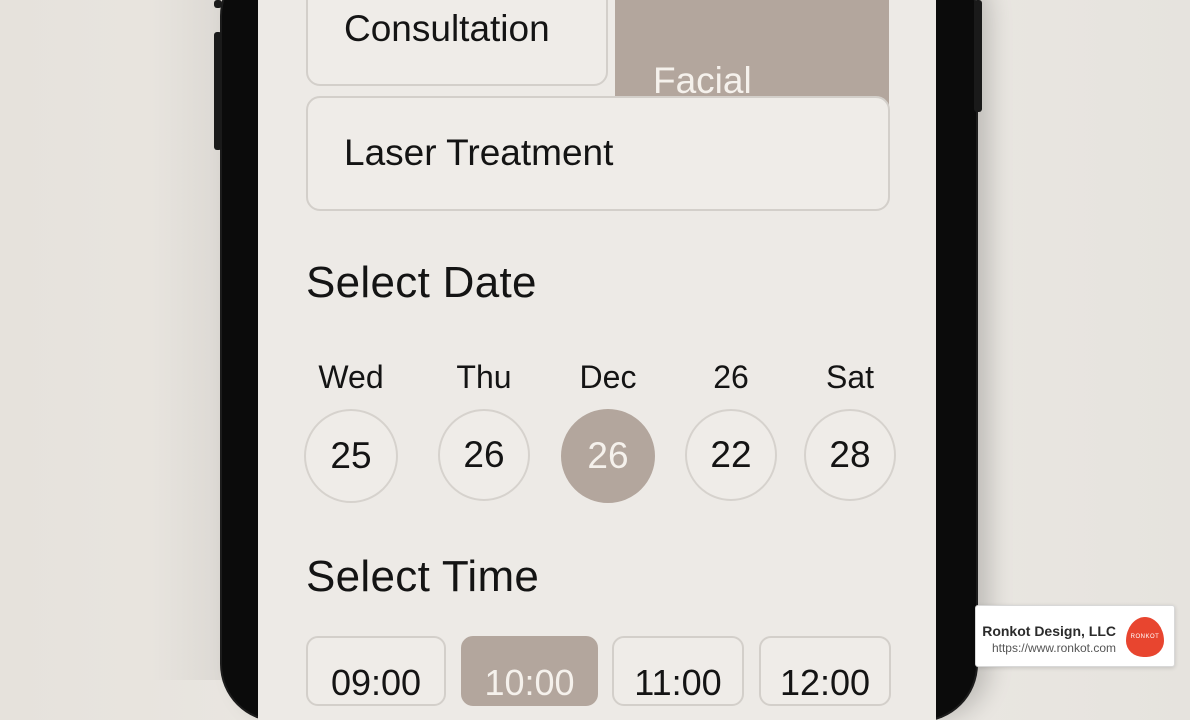 This screenshot has width=1190, height=720. Describe the element at coordinates (850, 377) in the screenshot. I see `day-label: Sat` at that location.